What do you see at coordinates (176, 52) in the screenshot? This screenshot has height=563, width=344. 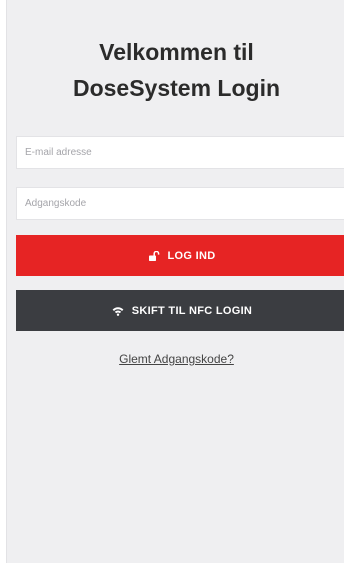 I see `title-line-1: Velkommen til` at bounding box center [176, 52].